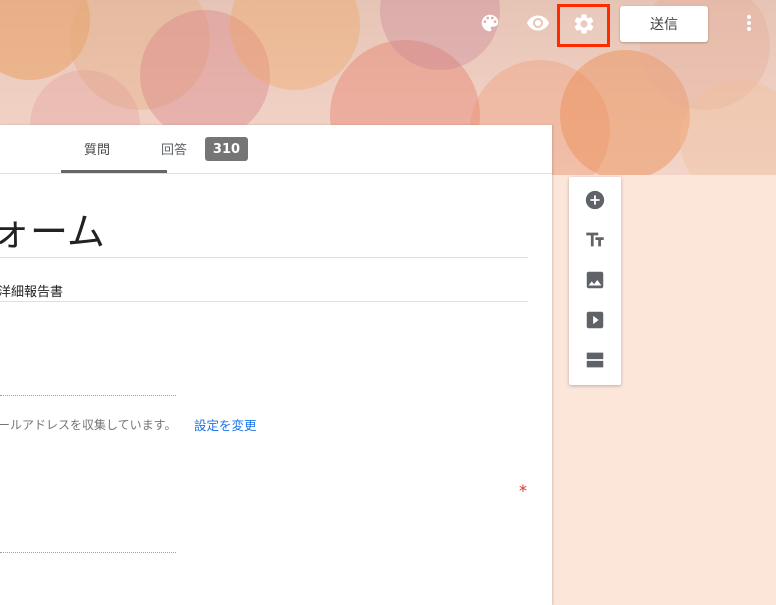 This screenshot has height=605, width=776. What do you see at coordinates (88, 552) in the screenshot?
I see `short-answer-line` at bounding box center [88, 552].